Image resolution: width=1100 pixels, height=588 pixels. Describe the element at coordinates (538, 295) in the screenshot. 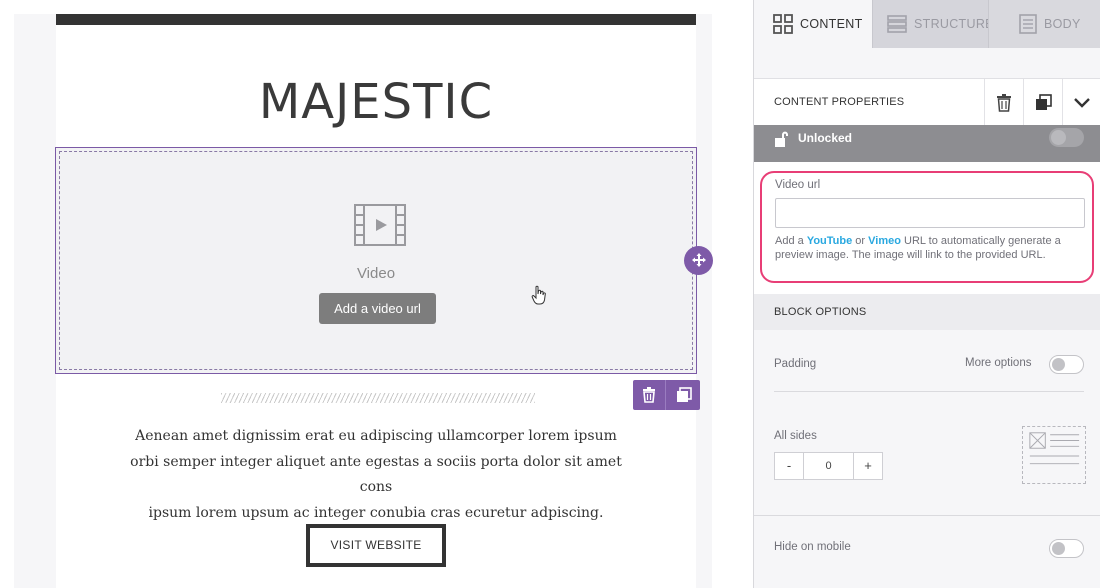

I see `hand-cursor-icon` at that location.